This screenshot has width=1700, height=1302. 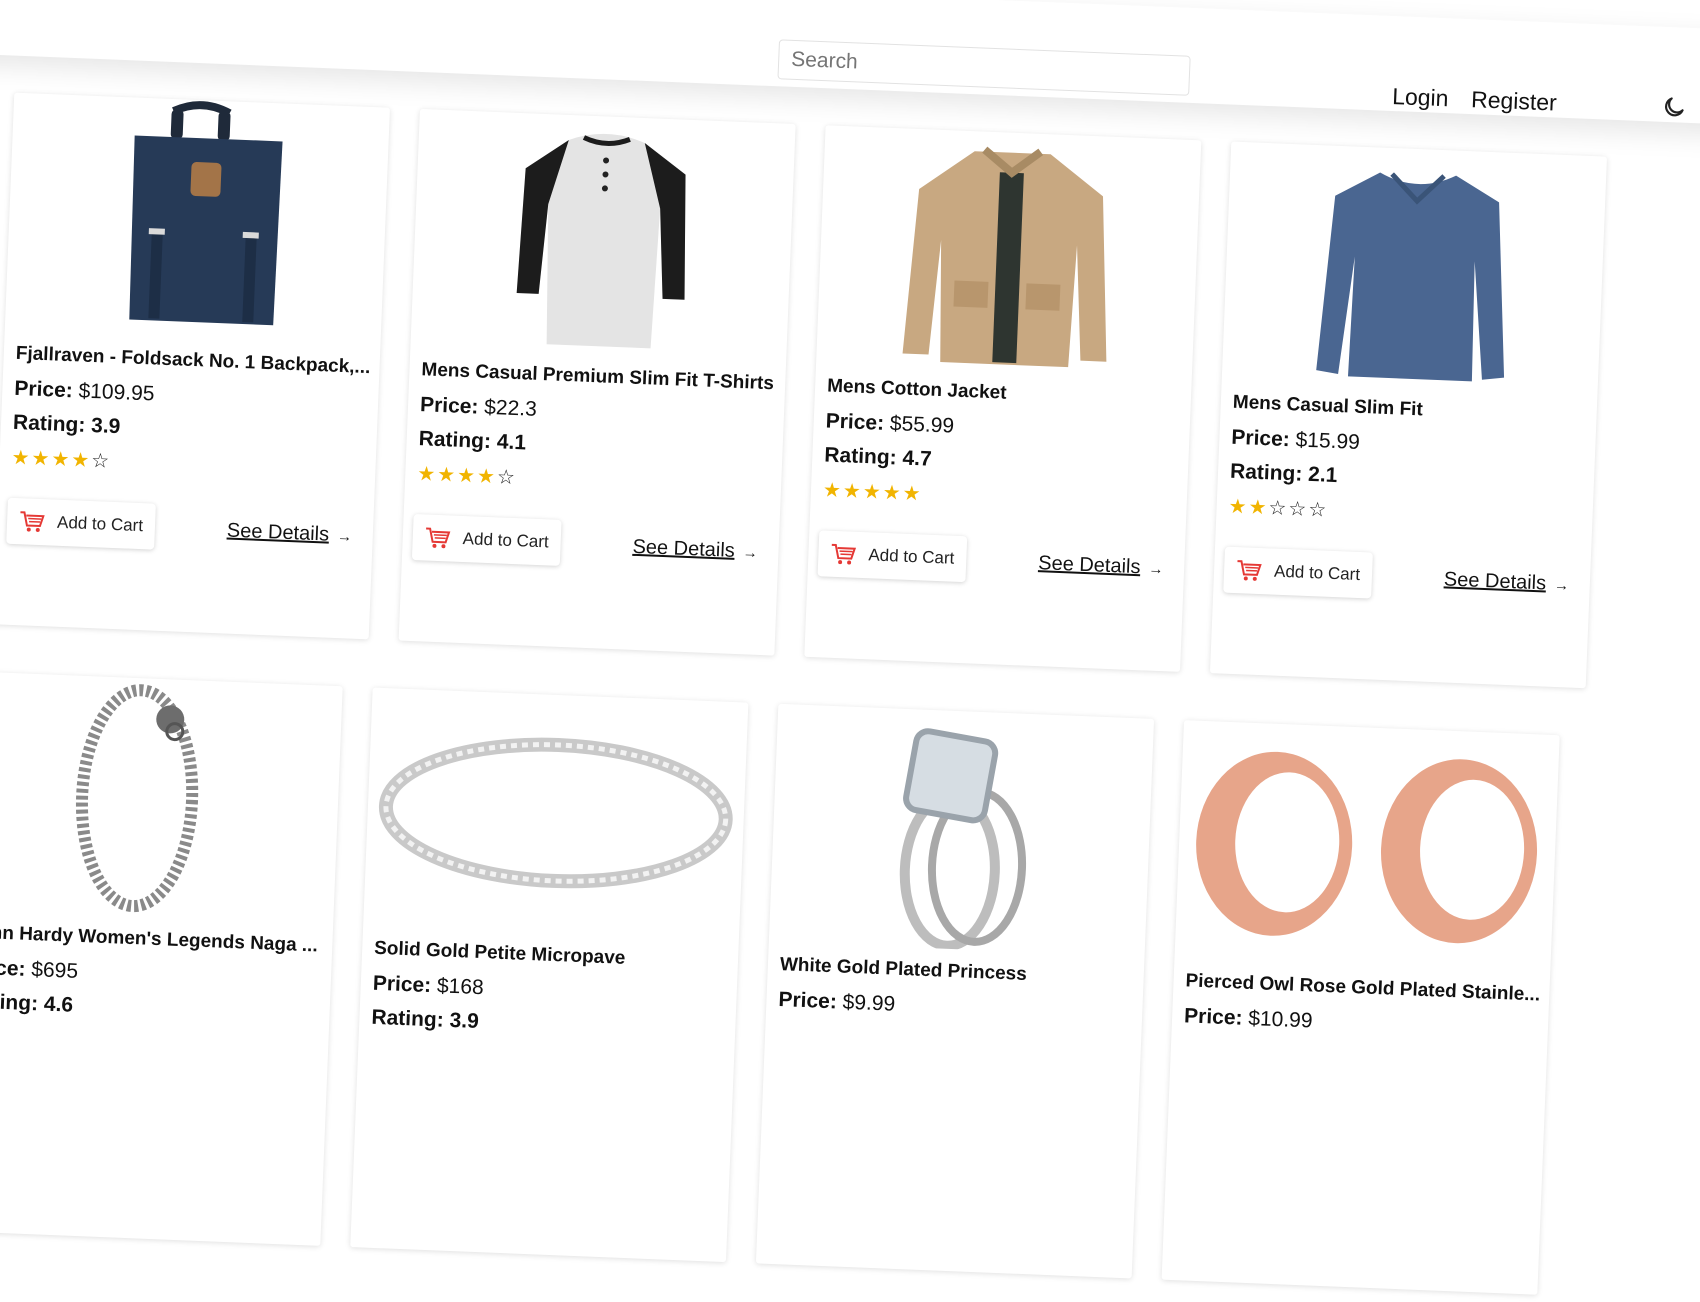 I want to click on product-title: Mens Casual Slim Fit, so click(x=1328, y=406).